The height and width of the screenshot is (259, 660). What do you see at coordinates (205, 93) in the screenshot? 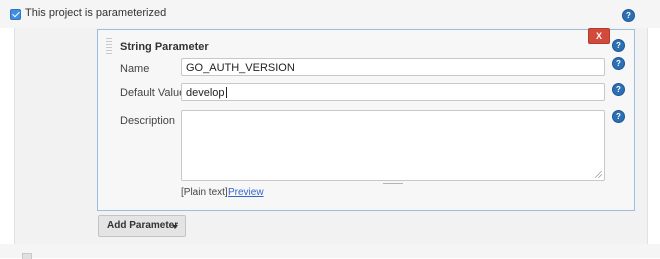
I see `default-value-text: develop` at bounding box center [205, 93].